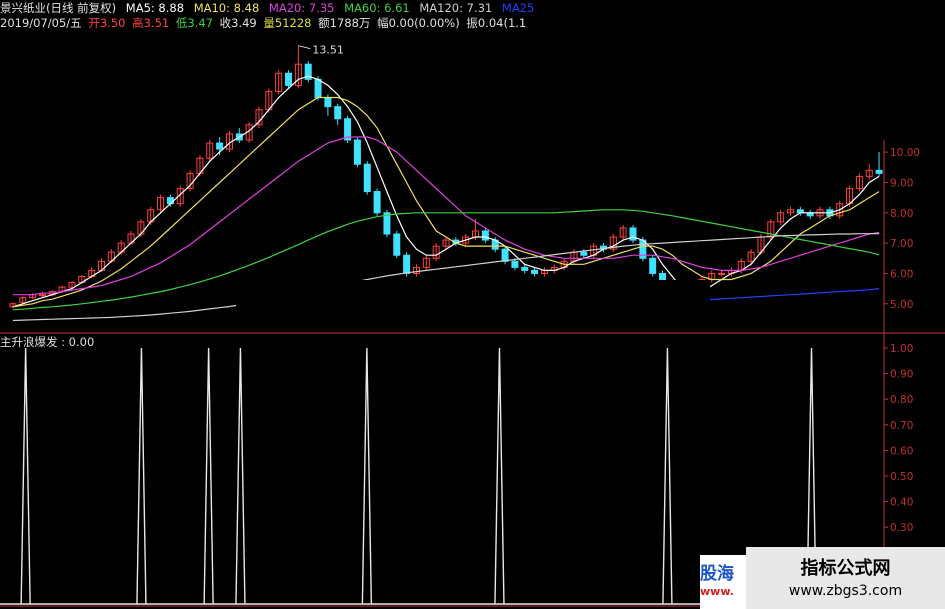  What do you see at coordinates (845, 568) in the screenshot?
I see `watermark-right-line1: 指标公式网` at bounding box center [845, 568].